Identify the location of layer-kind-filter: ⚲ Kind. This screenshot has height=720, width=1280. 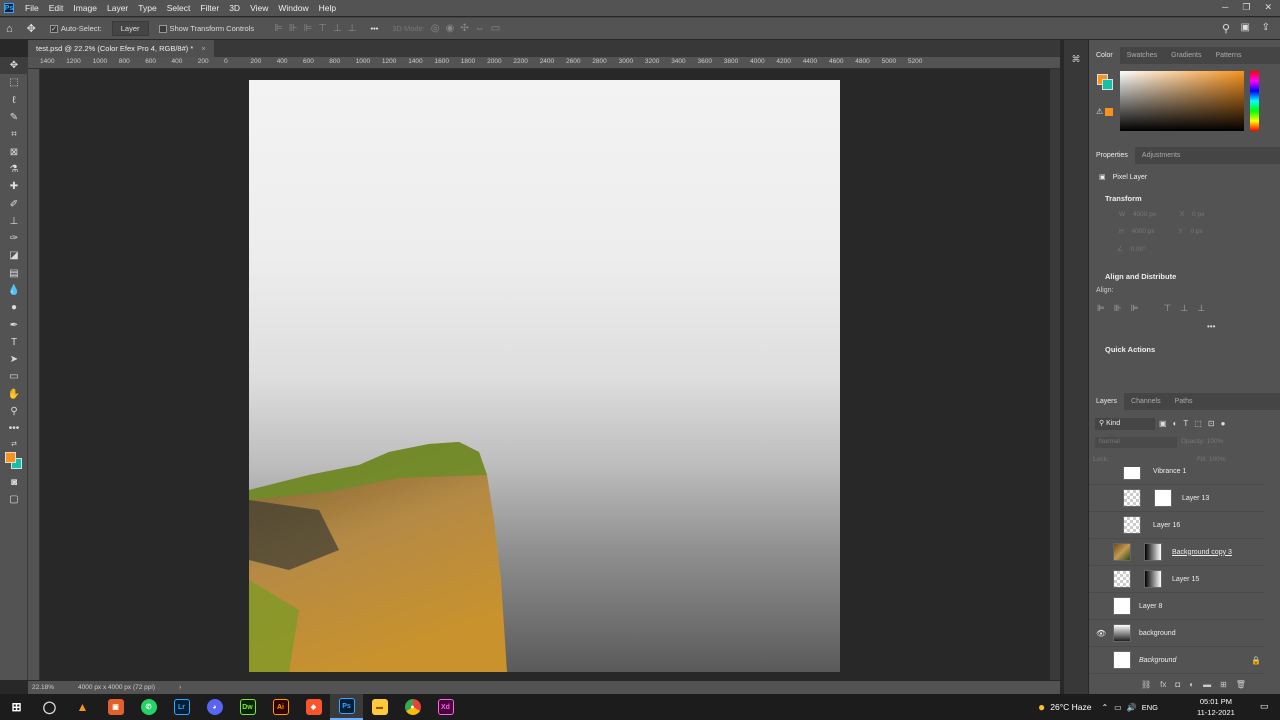
(1125, 424).